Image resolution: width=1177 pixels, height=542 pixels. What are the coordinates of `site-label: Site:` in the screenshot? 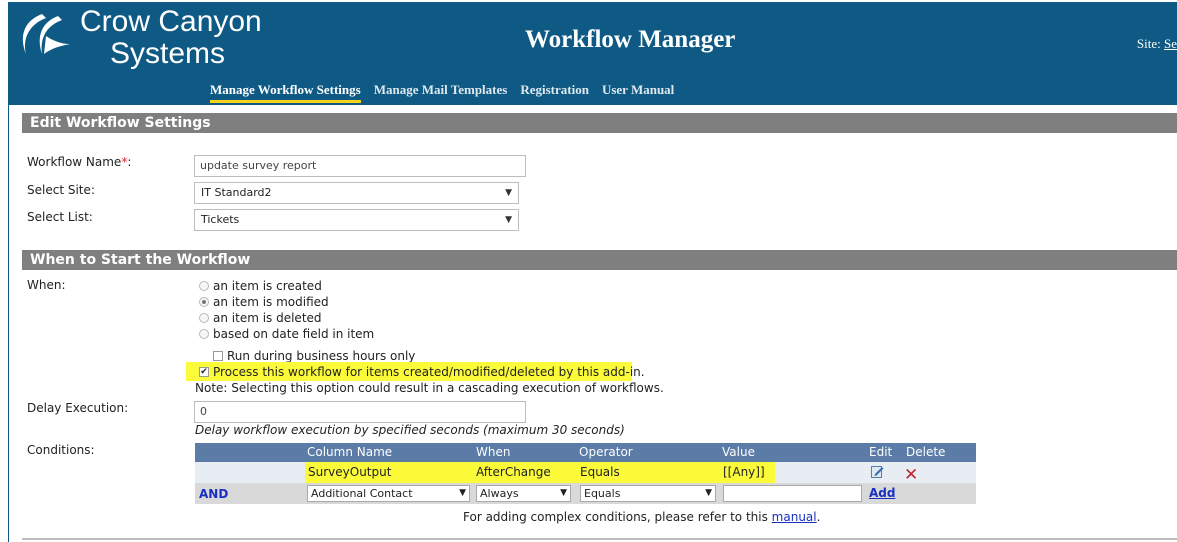 It's located at (1148, 43).